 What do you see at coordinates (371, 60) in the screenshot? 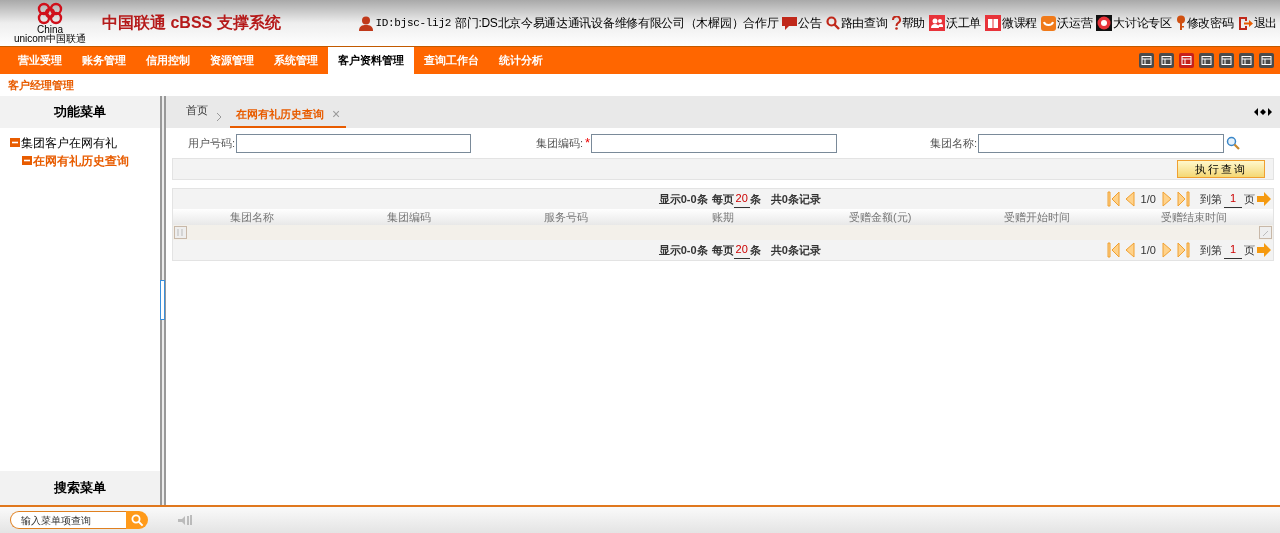
I see `nav-tab: 客户资料管理` at bounding box center [371, 60].